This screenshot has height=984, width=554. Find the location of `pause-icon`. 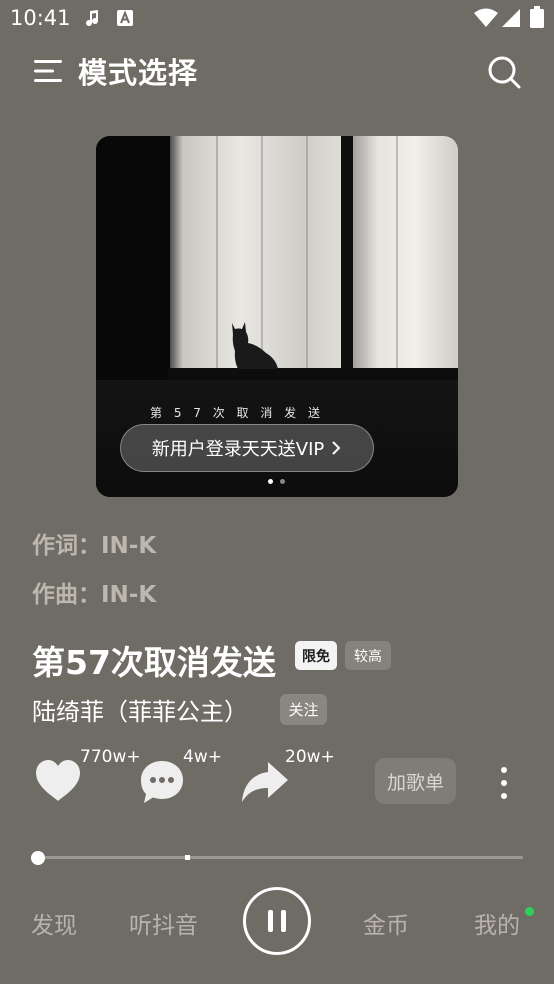

pause-icon is located at coordinates (277, 921).